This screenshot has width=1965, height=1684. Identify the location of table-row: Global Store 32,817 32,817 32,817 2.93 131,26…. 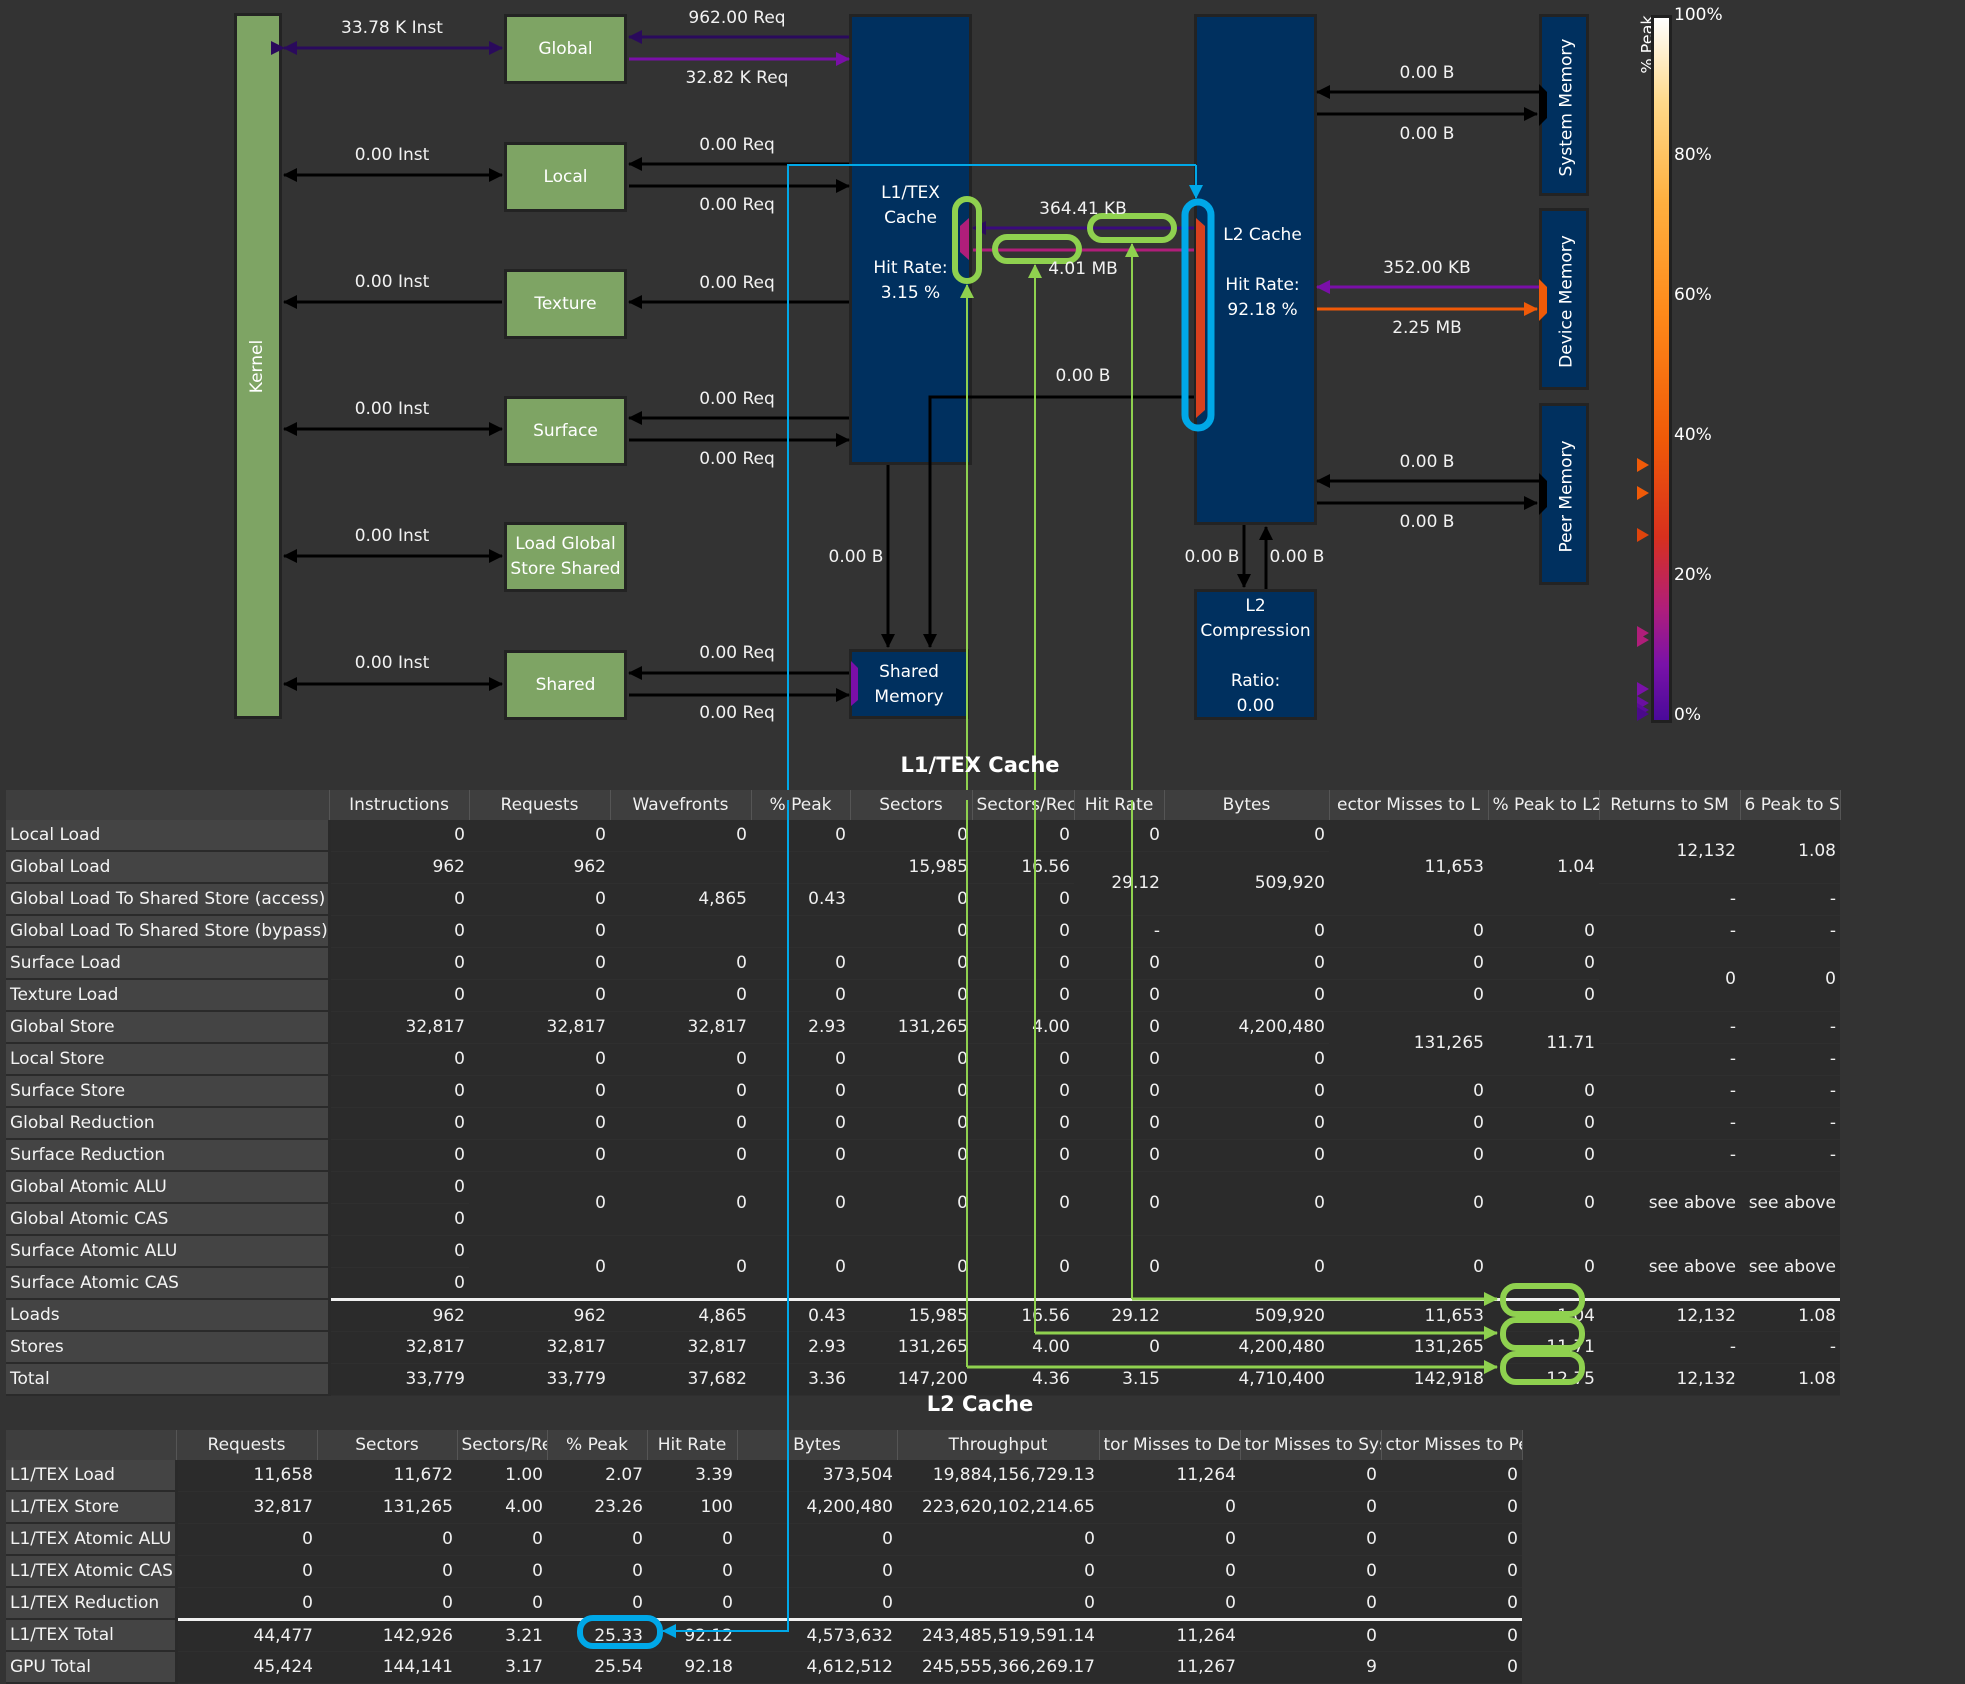
(923, 1043).